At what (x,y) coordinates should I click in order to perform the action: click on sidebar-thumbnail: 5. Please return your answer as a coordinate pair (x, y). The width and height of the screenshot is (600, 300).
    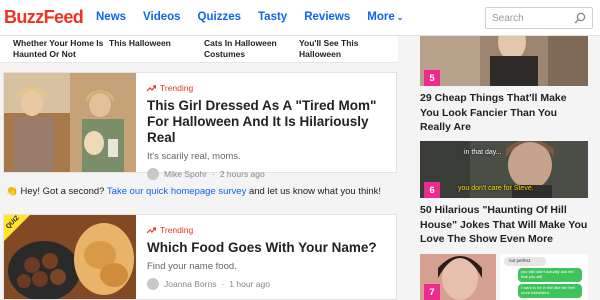
    Looking at the image, I should click on (504, 61).